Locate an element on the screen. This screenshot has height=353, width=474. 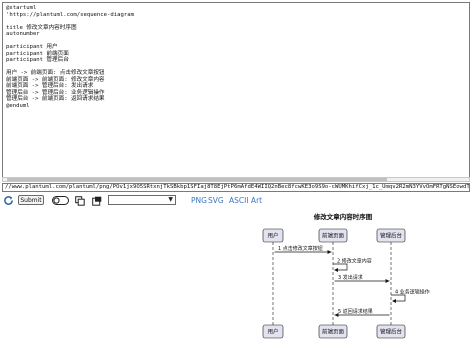
refresh-icon is located at coordinates (8, 200).